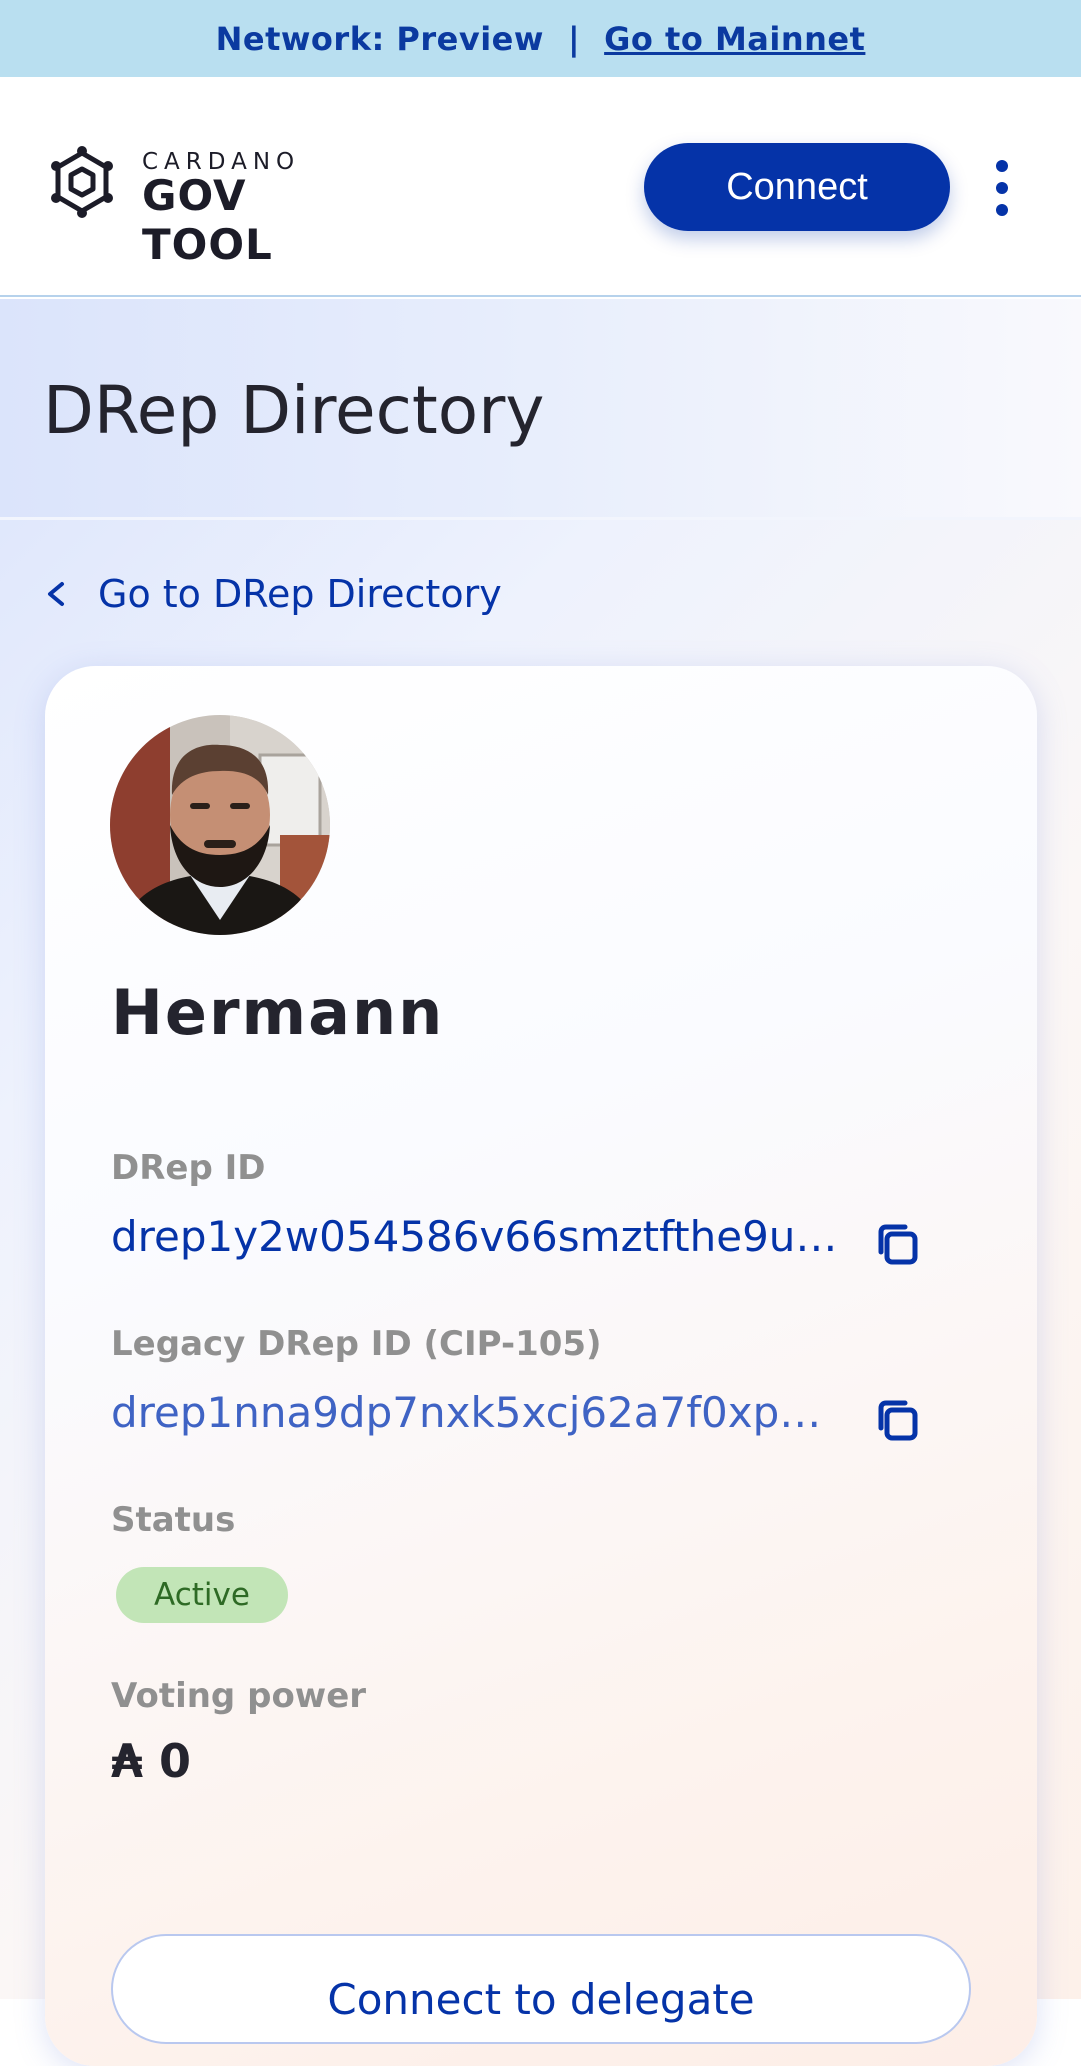 This screenshot has height=2066, width=1081. I want to click on connect-wallet-button: Connect, so click(797, 187).